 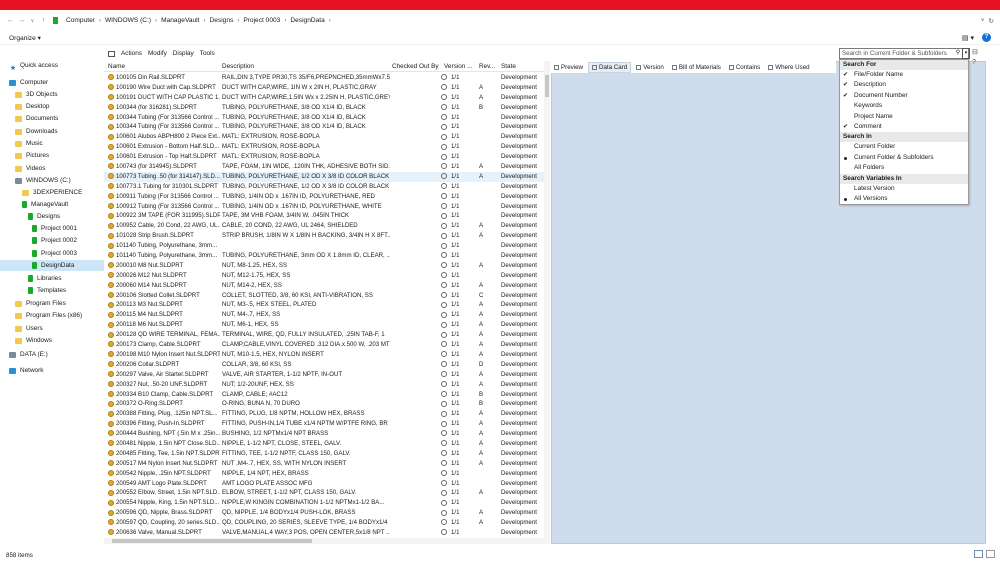 What do you see at coordinates (36, 118) in the screenshot?
I see `nav-item: Documents` at bounding box center [36, 118].